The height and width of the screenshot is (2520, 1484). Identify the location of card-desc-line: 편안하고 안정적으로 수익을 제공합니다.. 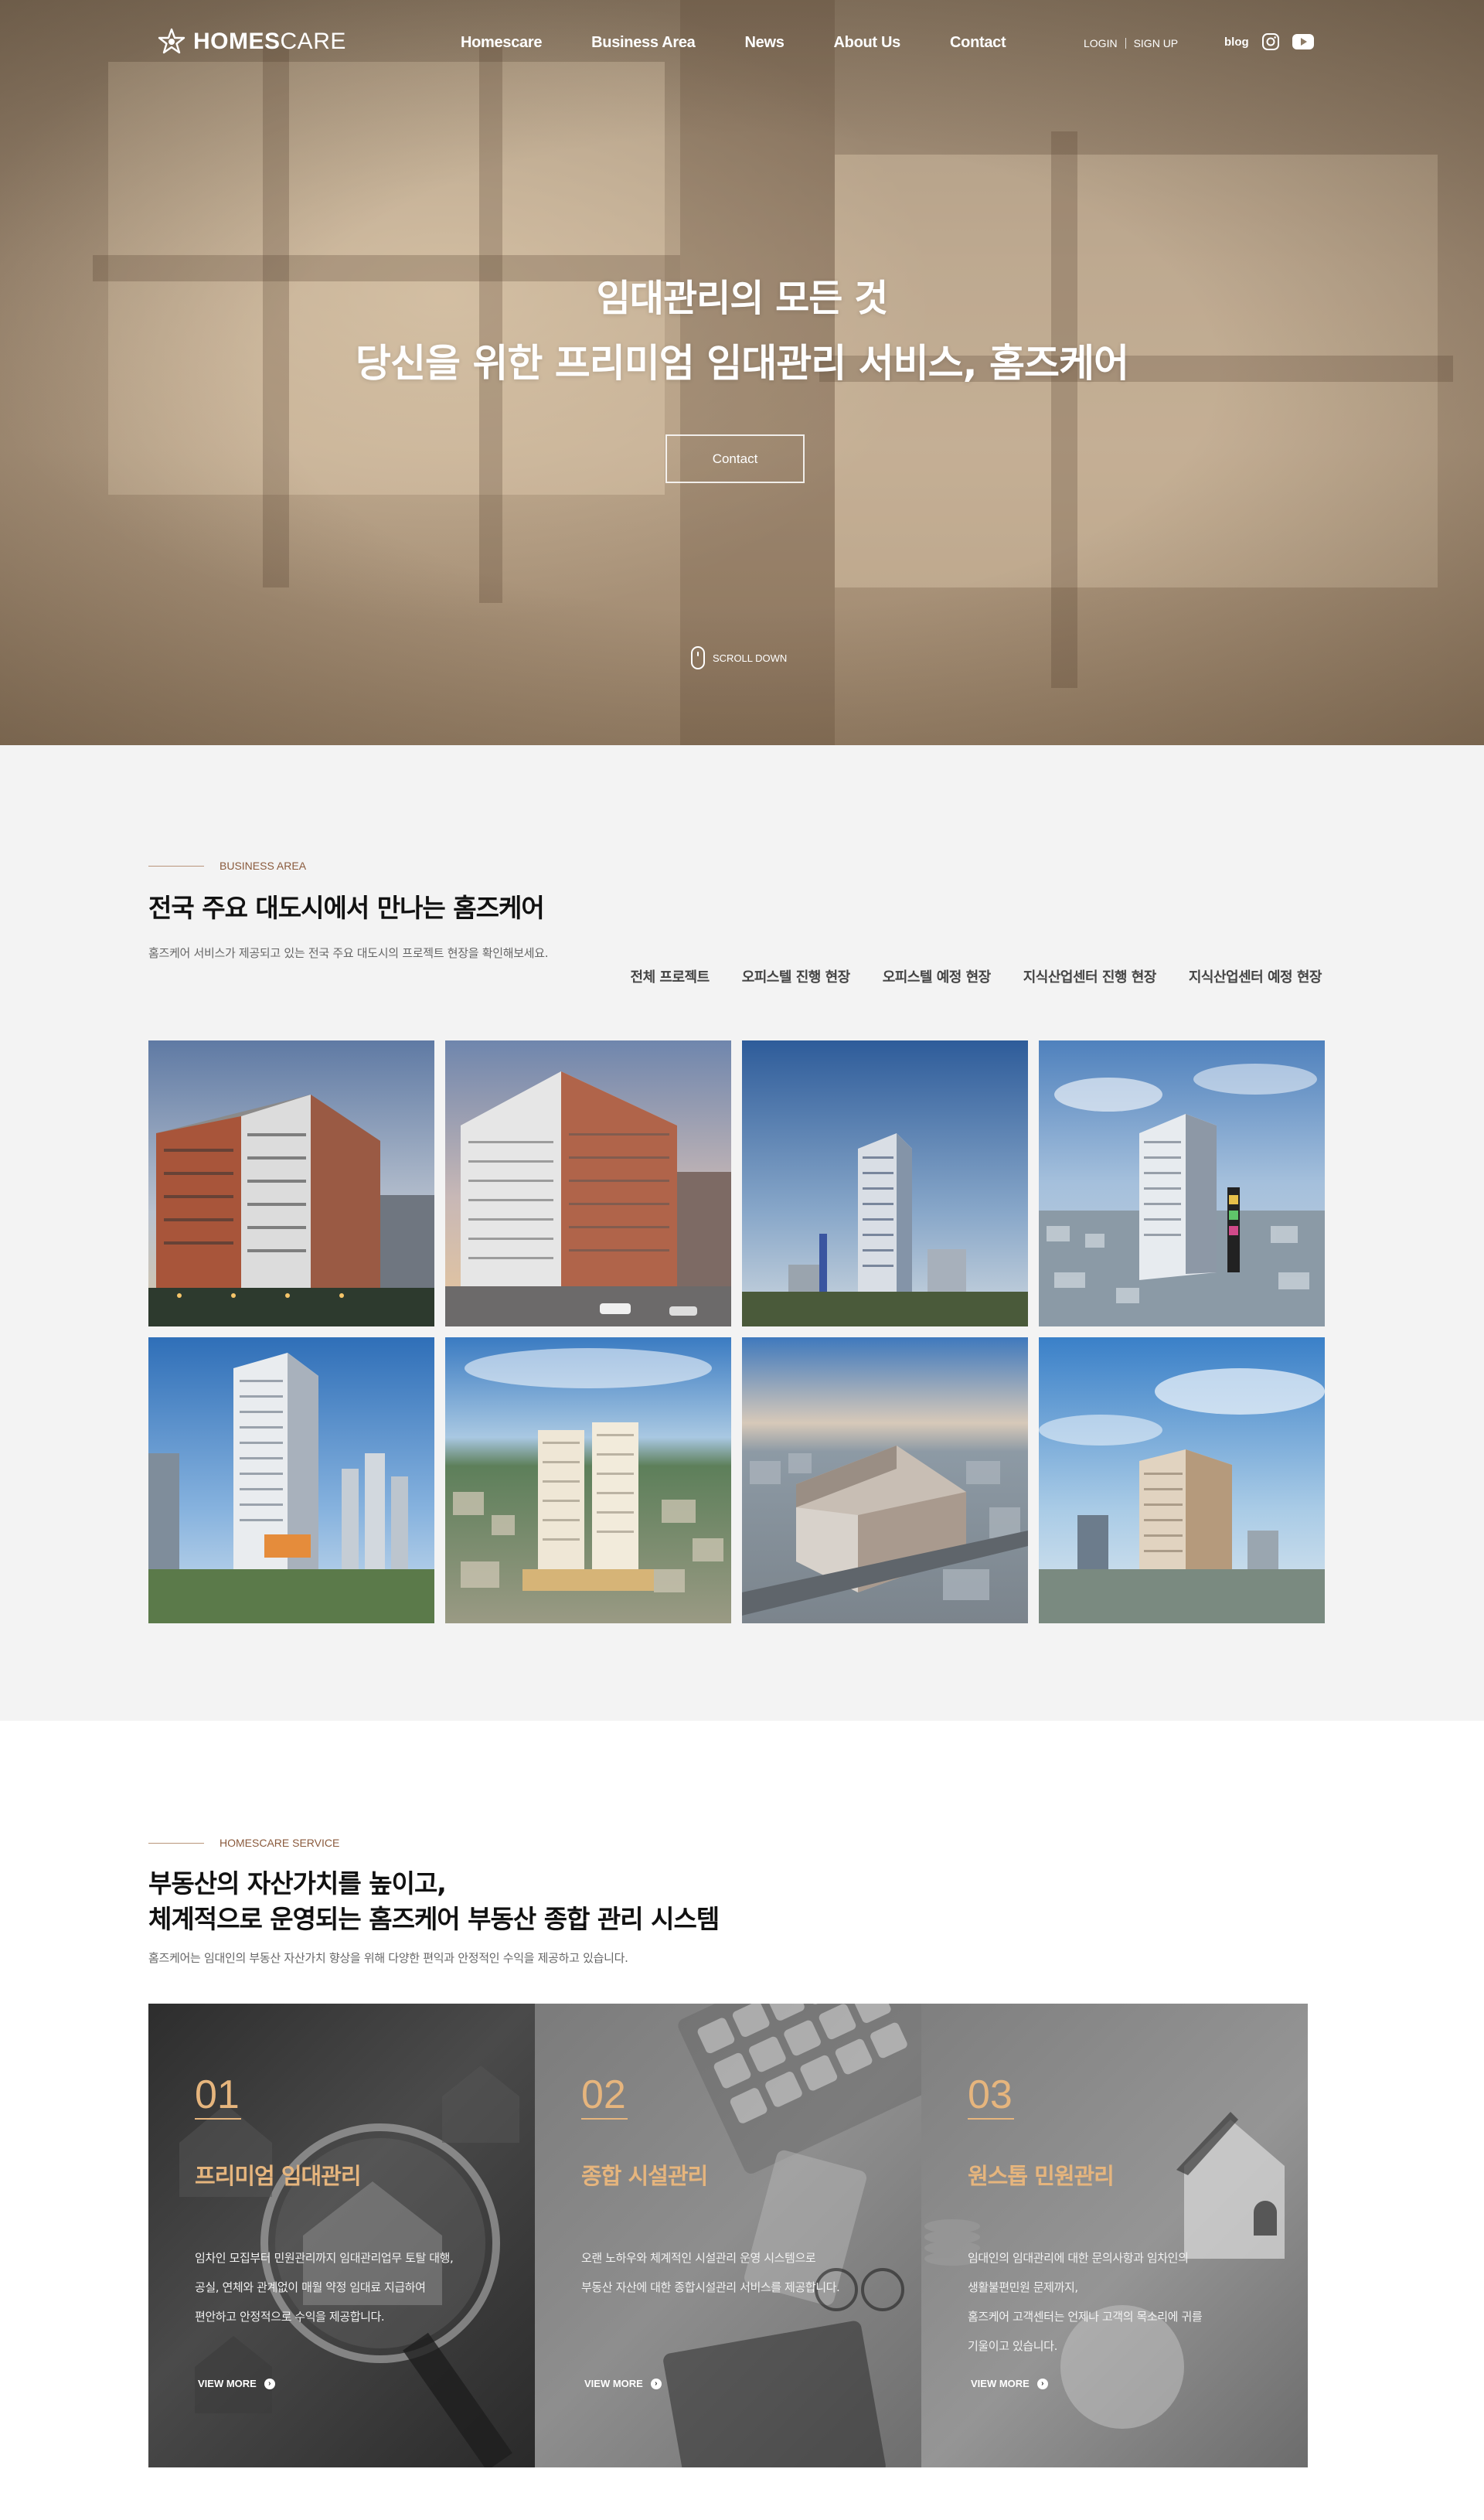
(290, 2317).